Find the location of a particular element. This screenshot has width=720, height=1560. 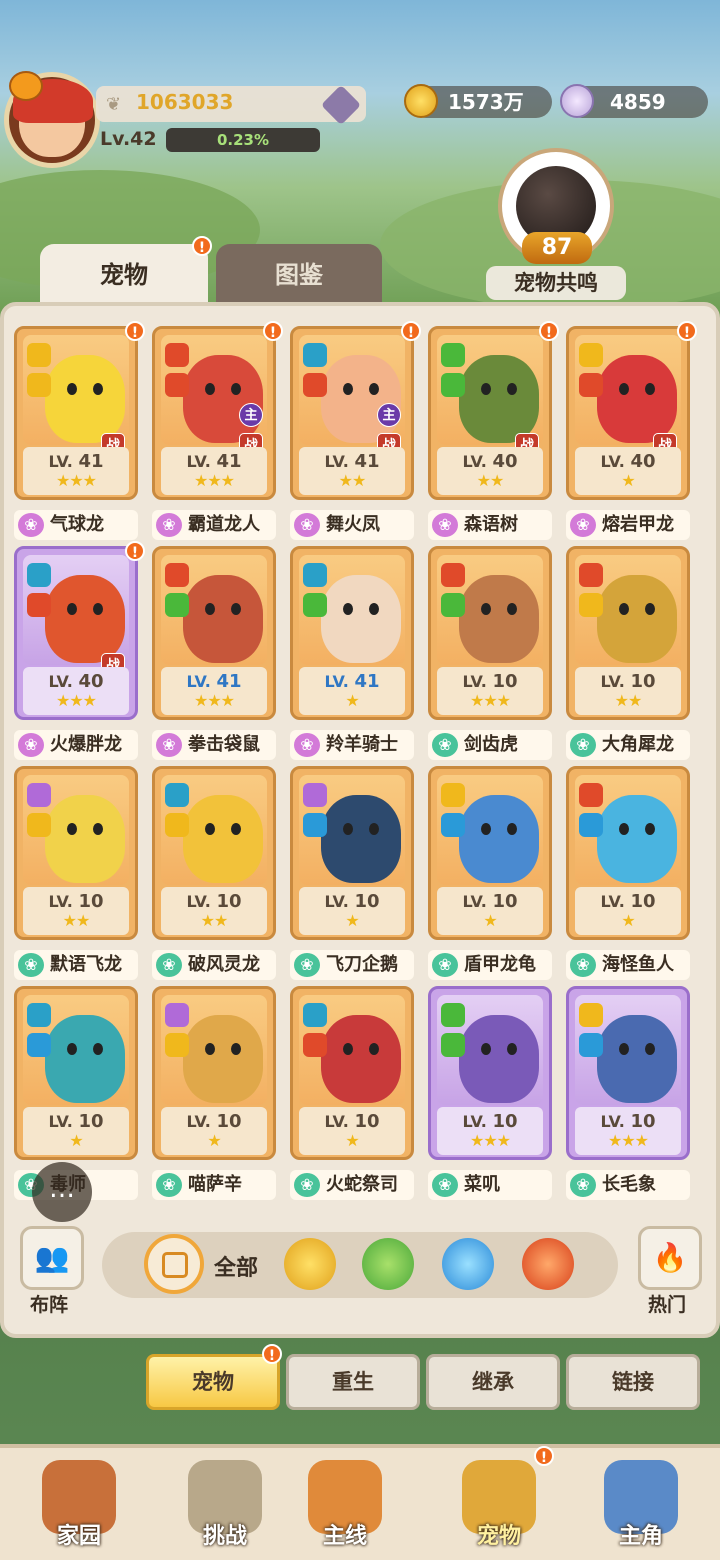

pet-card: LV. 41 ★ is located at coordinates (352, 633).